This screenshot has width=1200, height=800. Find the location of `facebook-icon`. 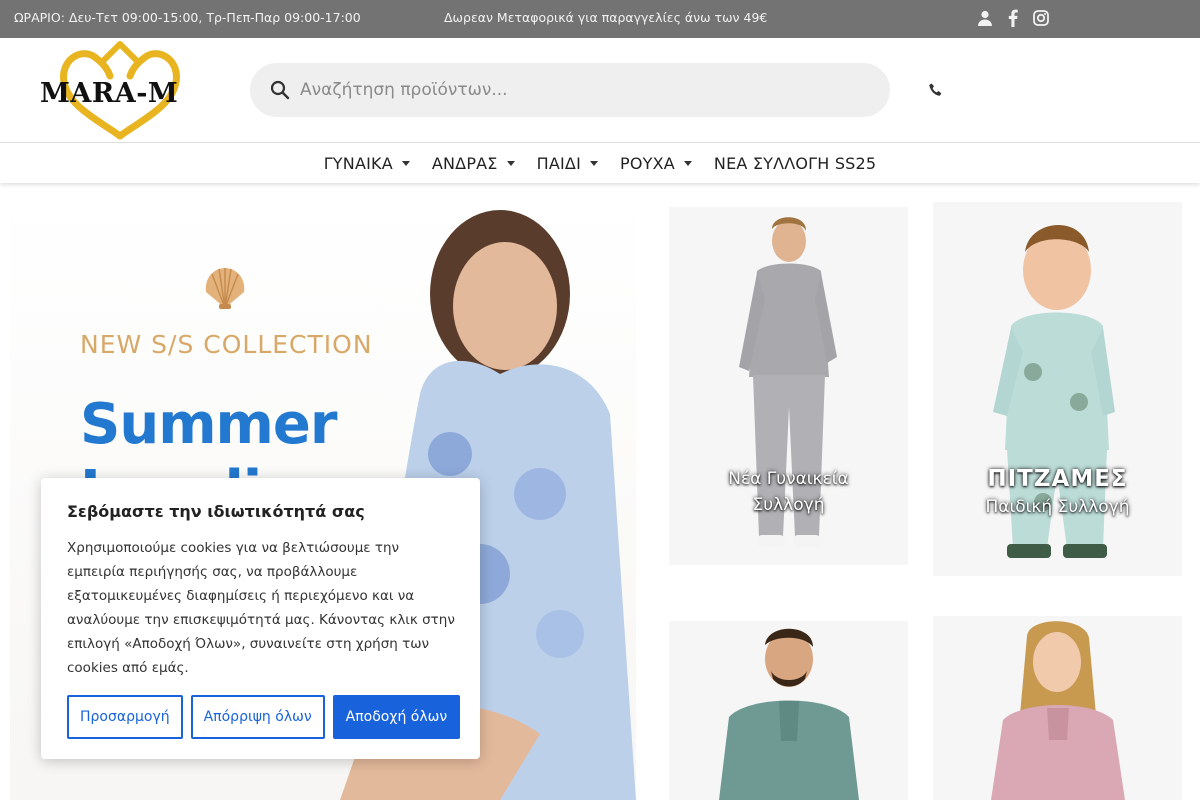

facebook-icon is located at coordinates (1013, 18).